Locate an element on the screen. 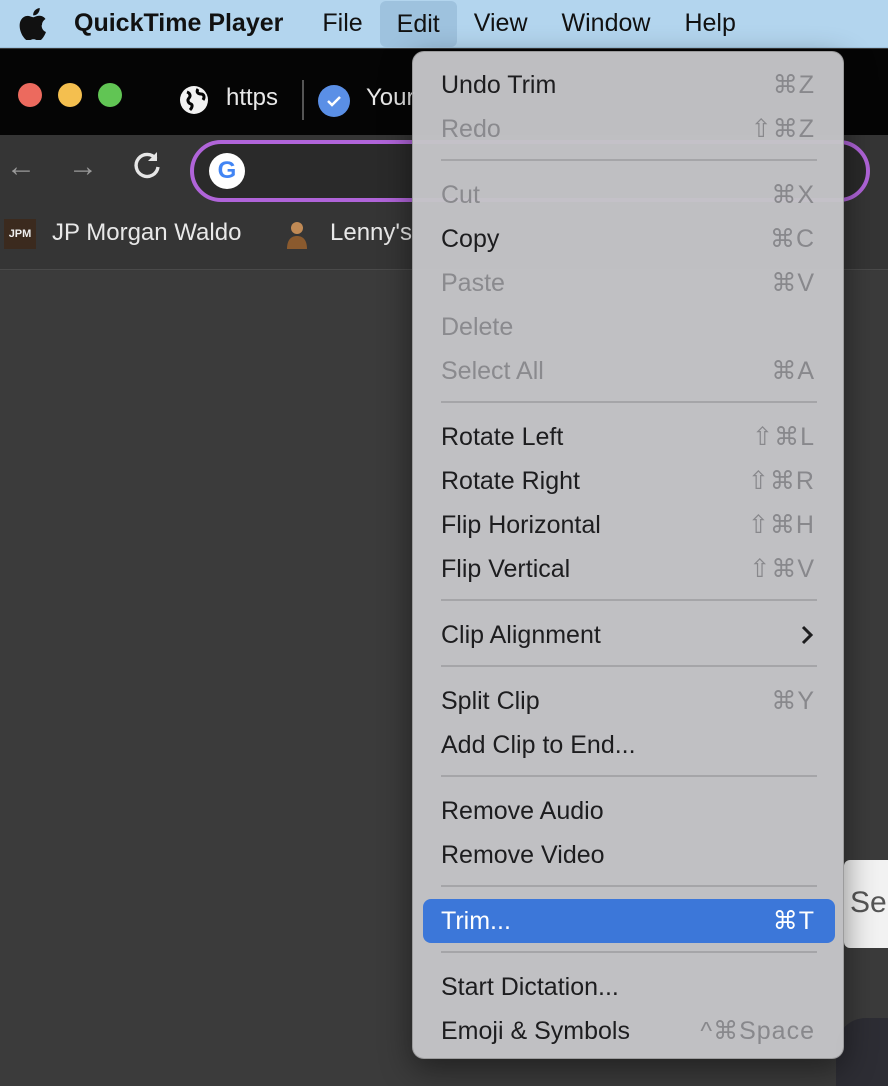 The image size is (888, 1086). menu-item-label: Paste is located at coordinates (473, 282).